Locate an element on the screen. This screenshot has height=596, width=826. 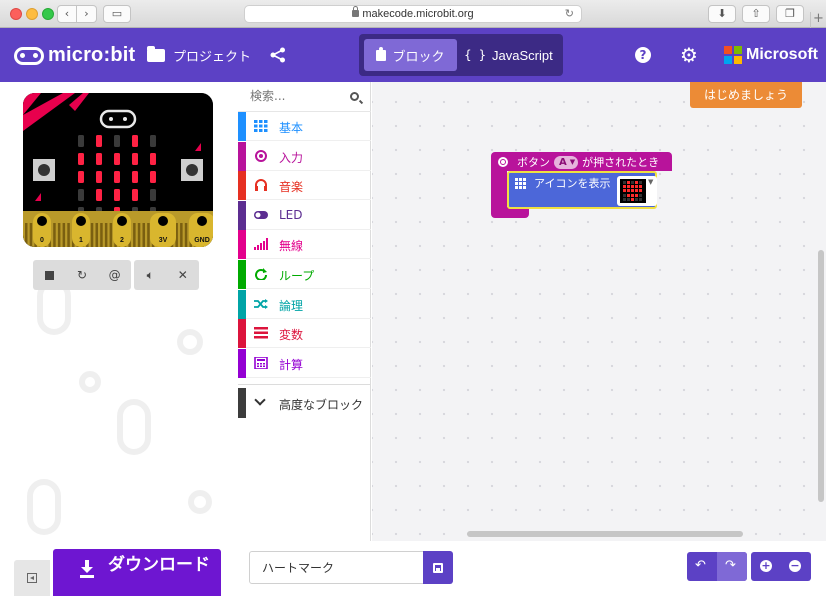
input-event-icon is located at coordinates (503, 162).